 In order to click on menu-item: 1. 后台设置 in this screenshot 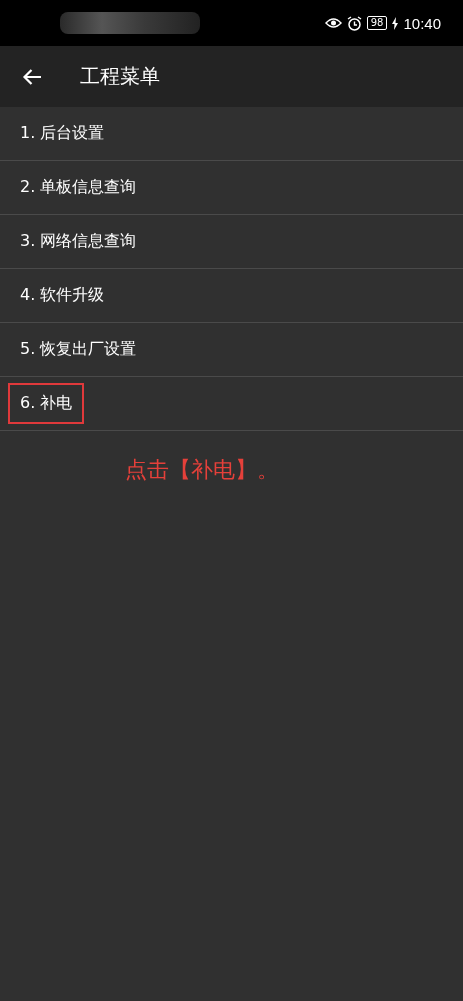, I will do `click(62, 133)`.